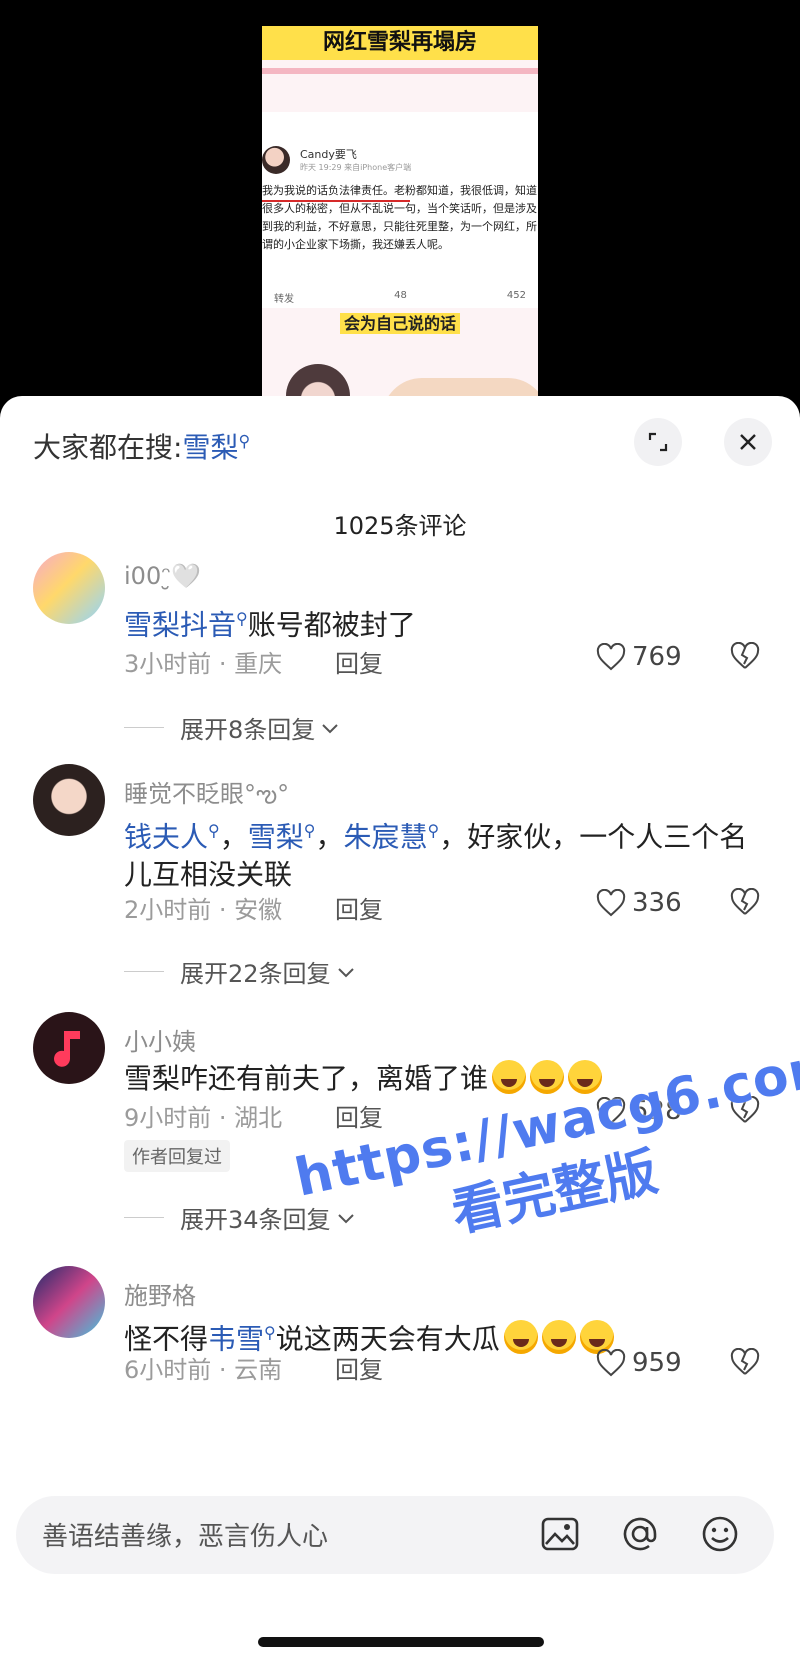 The height and width of the screenshot is (1661, 800). Describe the element at coordinates (657, 657) in the screenshot. I see `like-count: 769` at that location.